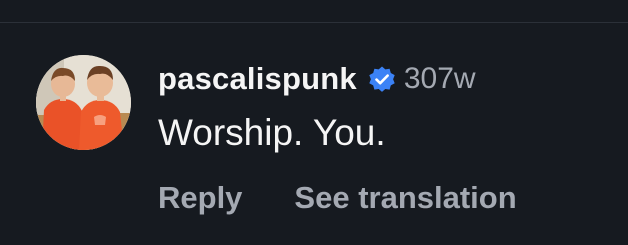  I want to click on username-link: pascalispunk, so click(257, 79).